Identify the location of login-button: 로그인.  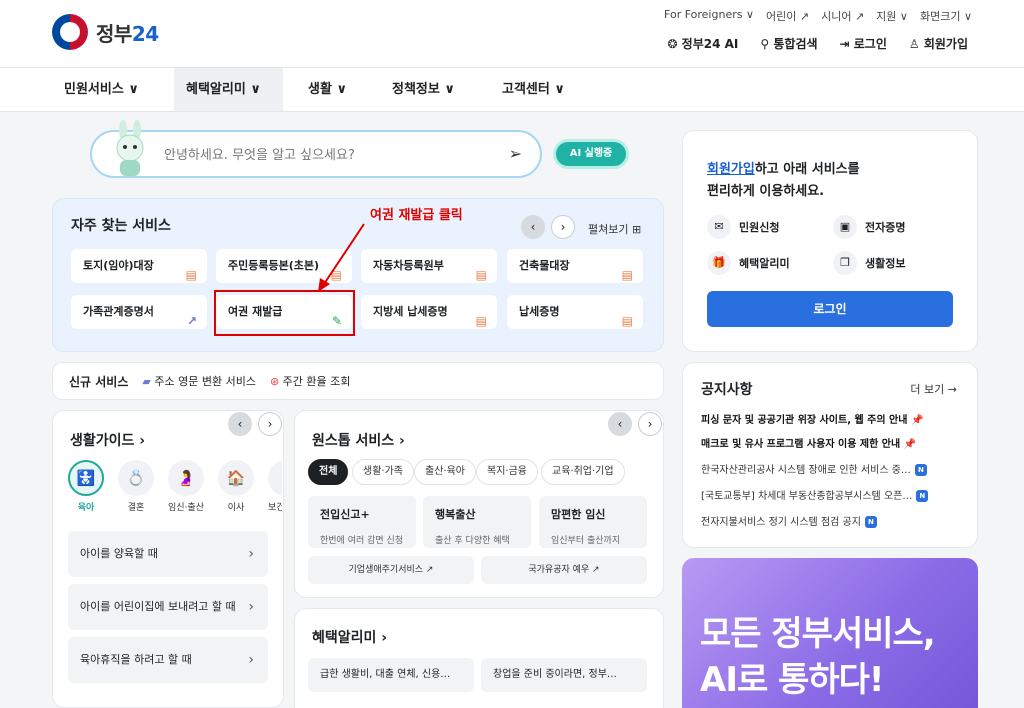
(830, 309).